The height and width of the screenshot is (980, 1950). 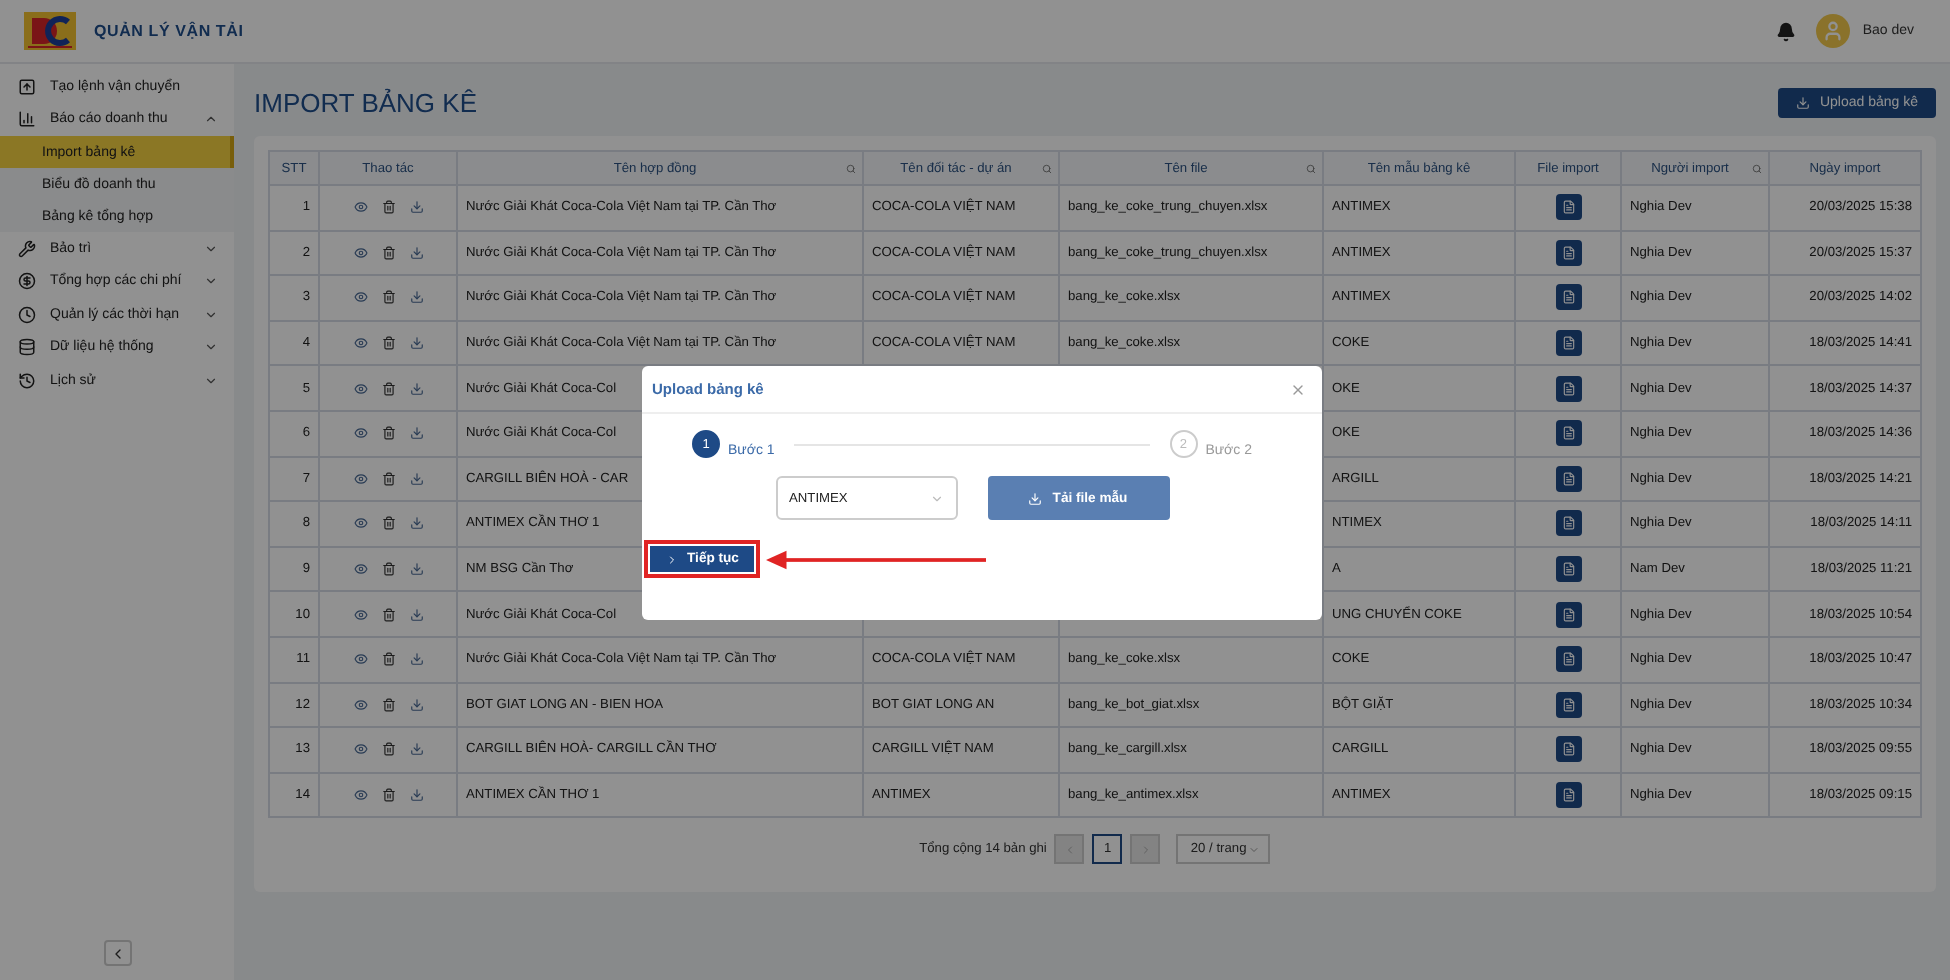 What do you see at coordinates (50, 31) in the screenshot?
I see `logo-icon` at bounding box center [50, 31].